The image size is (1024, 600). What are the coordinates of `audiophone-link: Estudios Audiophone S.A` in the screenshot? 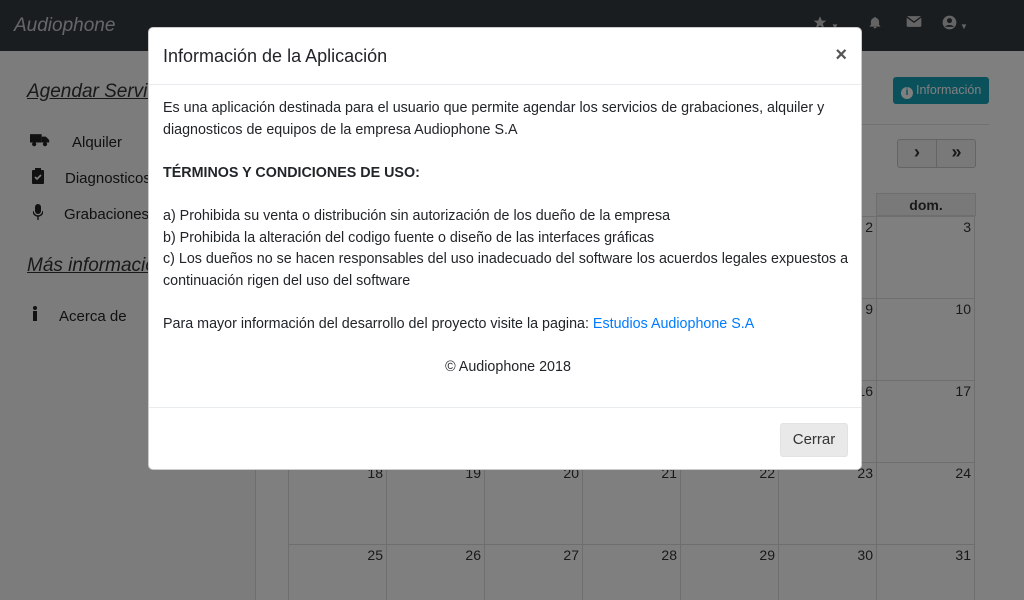 It's located at (673, 324).